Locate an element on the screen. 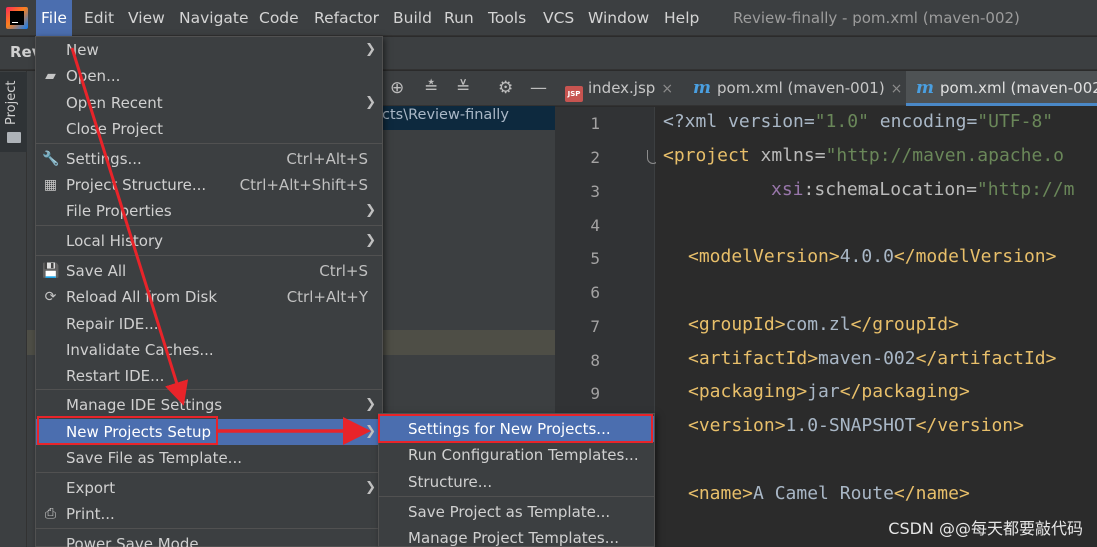 Image resolution: width=1097 pixels, height=547 pixels. menu-item-open-recent: Open Recent ❯ is located at coordinates (209, 103).